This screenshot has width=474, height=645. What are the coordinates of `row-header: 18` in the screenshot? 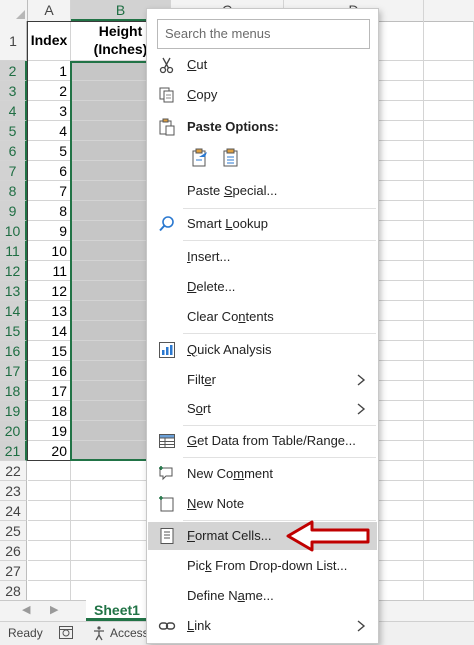 It's located at (13, 391).